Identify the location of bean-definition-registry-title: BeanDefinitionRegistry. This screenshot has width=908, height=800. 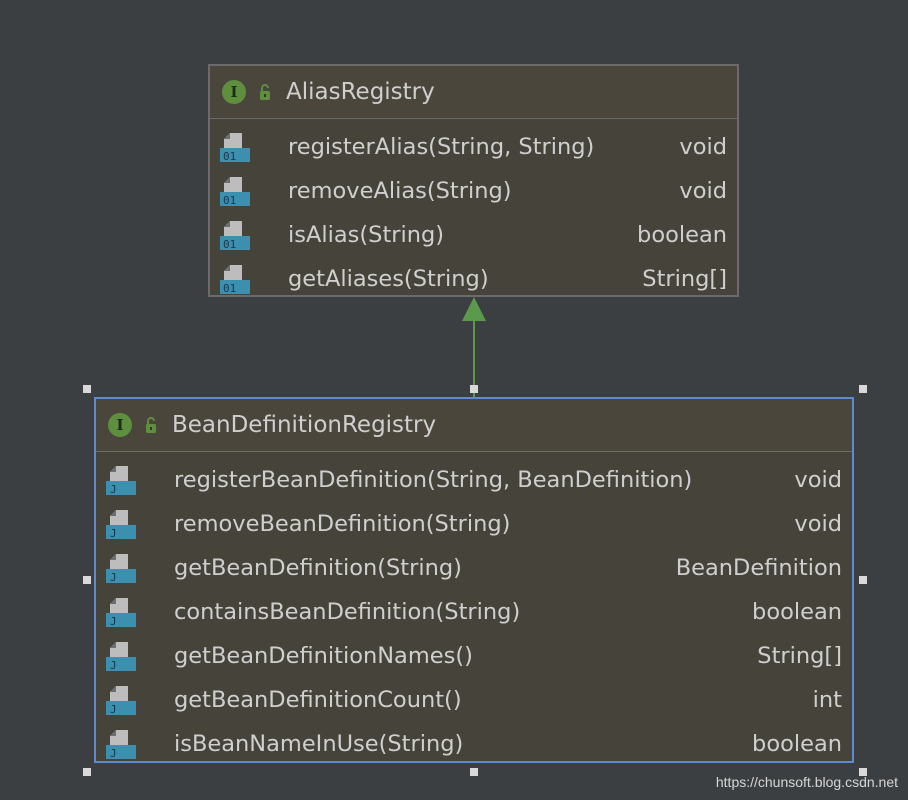
(304, 425).